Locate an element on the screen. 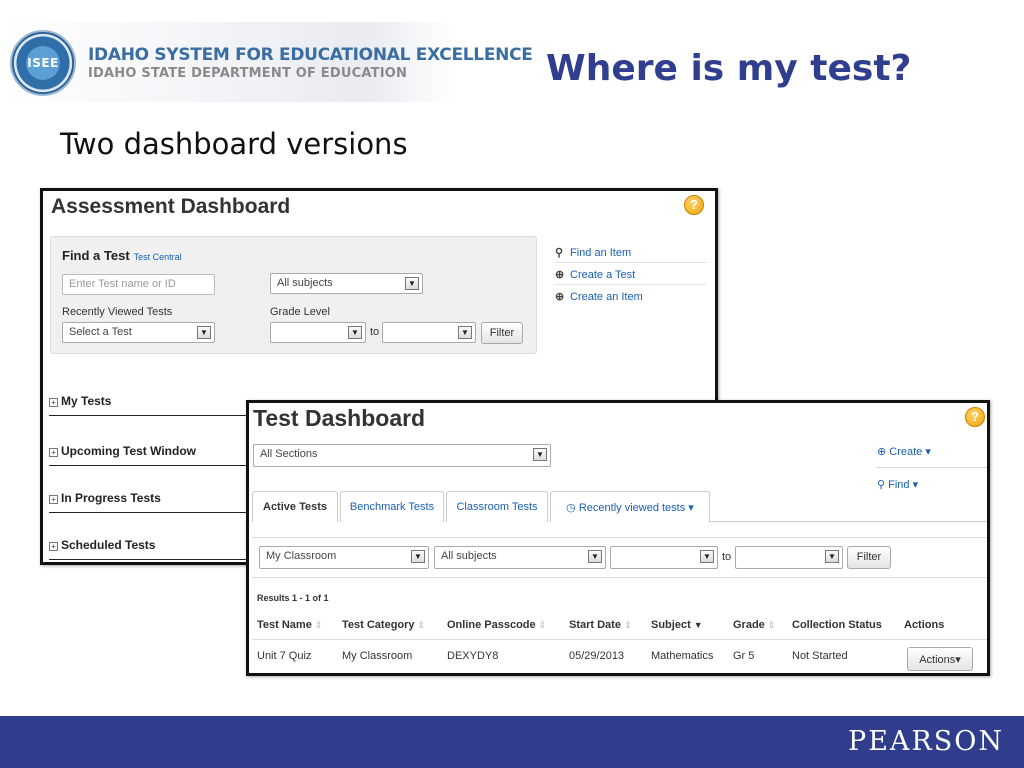 This screenshot has width=1024, height=768. column-header-subject: Subject ▼ is located at coordinates (677, 625).